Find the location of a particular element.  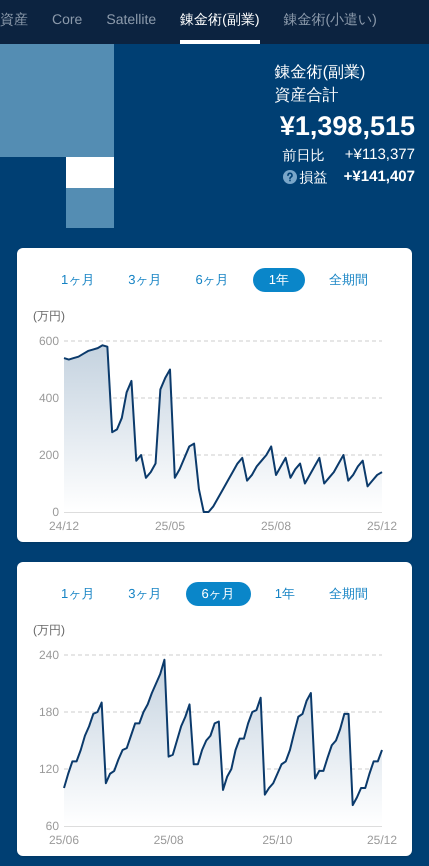

x-tick-label: 24/12 is located at coordinates (64, 526).